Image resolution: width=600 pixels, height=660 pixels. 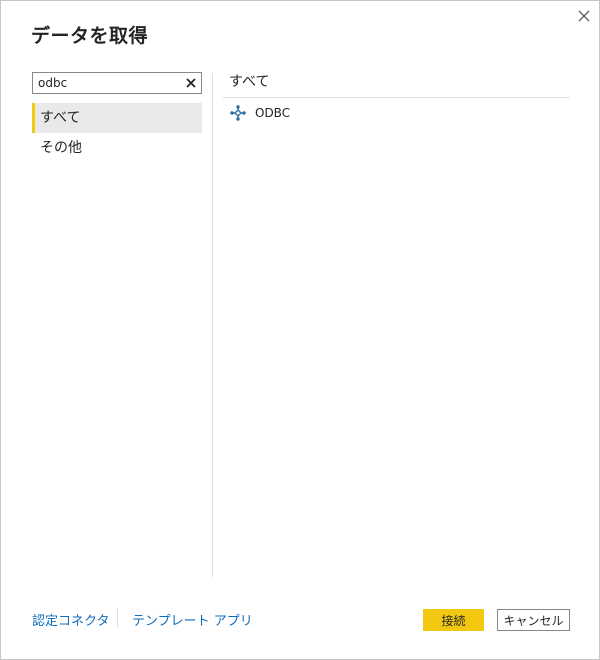 I want to click on close-icon, so click(x=584, y=16).